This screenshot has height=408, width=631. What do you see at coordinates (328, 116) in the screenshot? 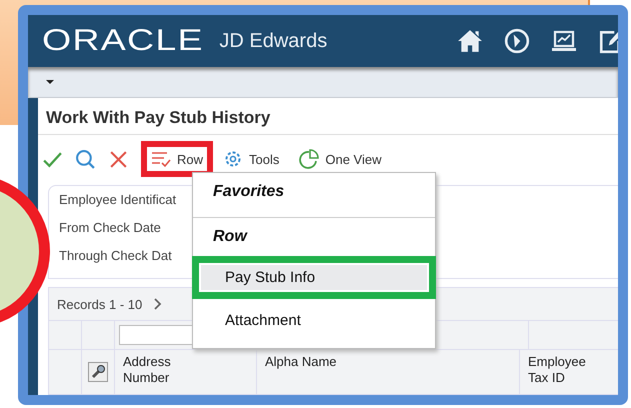
I see `form-title: Work With Pay Stub History` at bounding box center [328, 116].